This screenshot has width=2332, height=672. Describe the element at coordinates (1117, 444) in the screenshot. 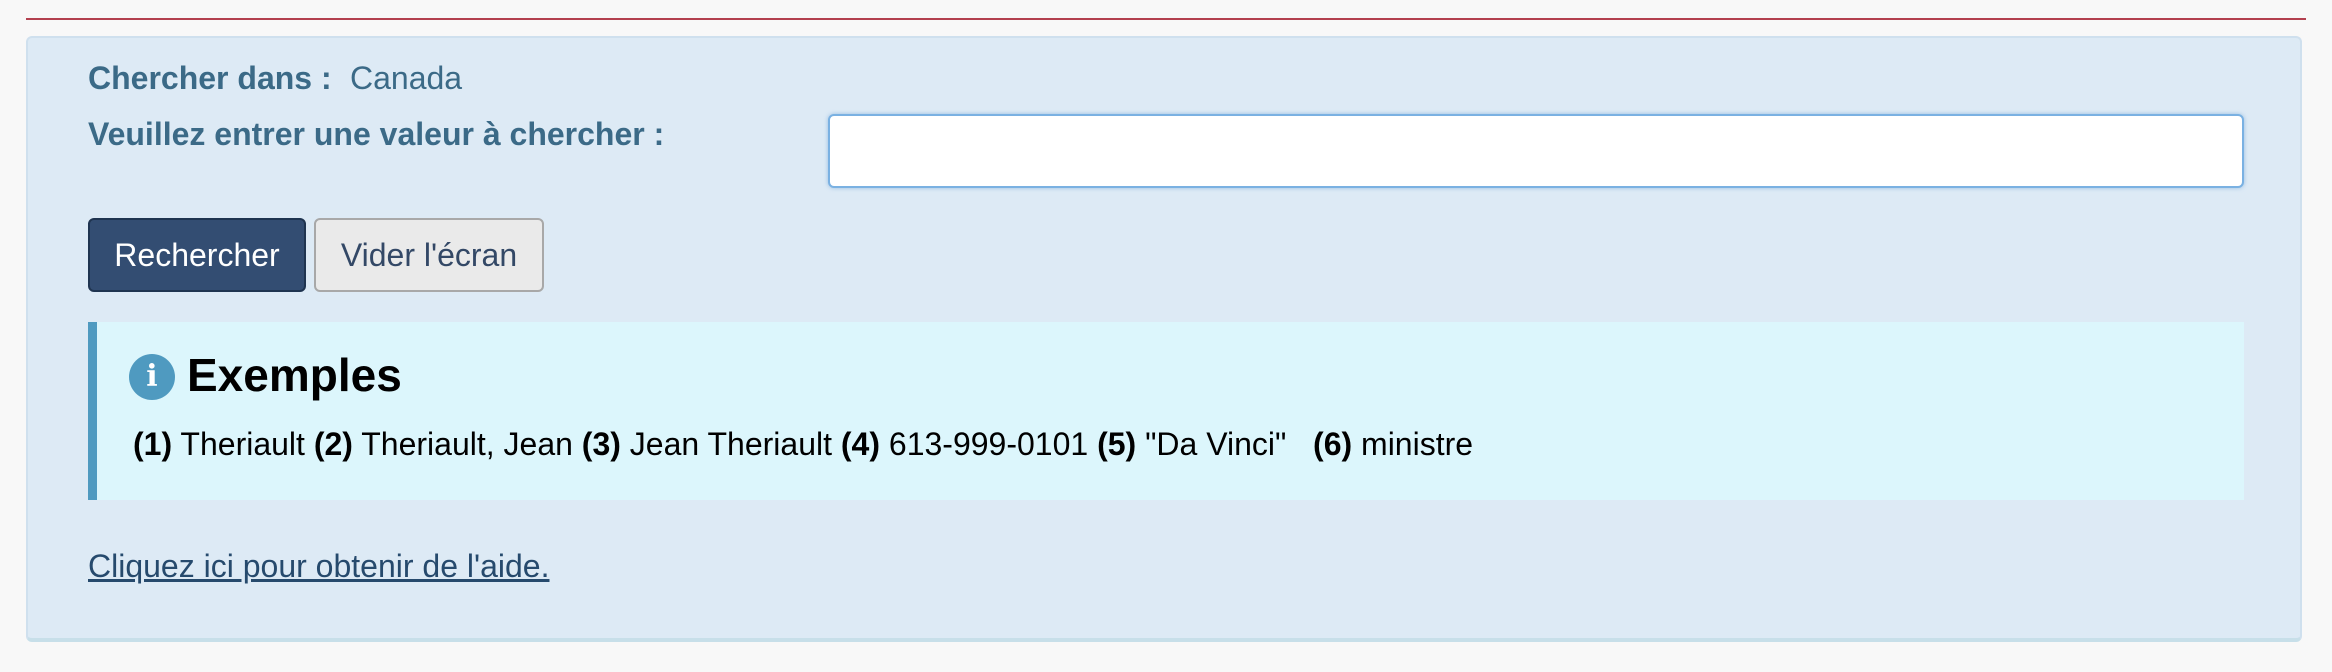

I see `example-number: (5)` at that location.